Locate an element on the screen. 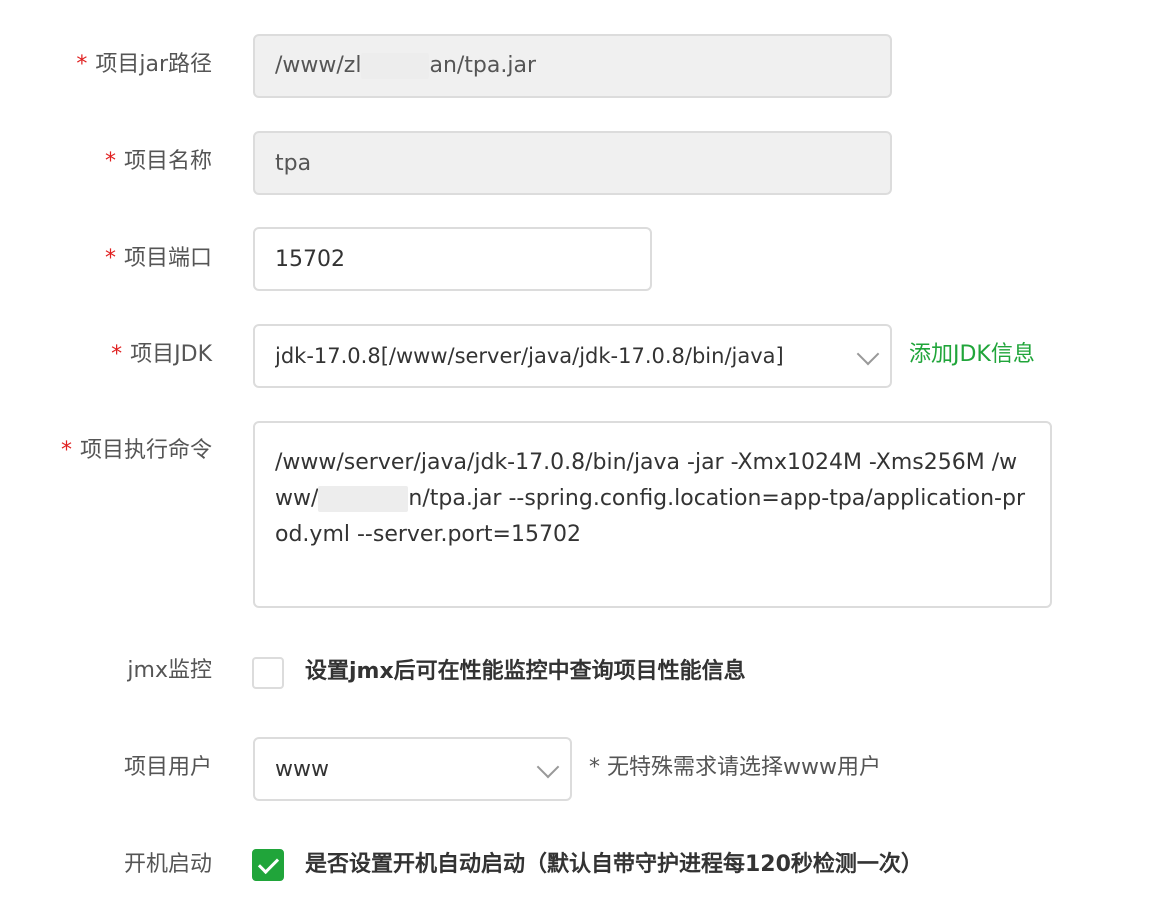  command-label: * 项目执行命令 is located at coordinates (136, 450).